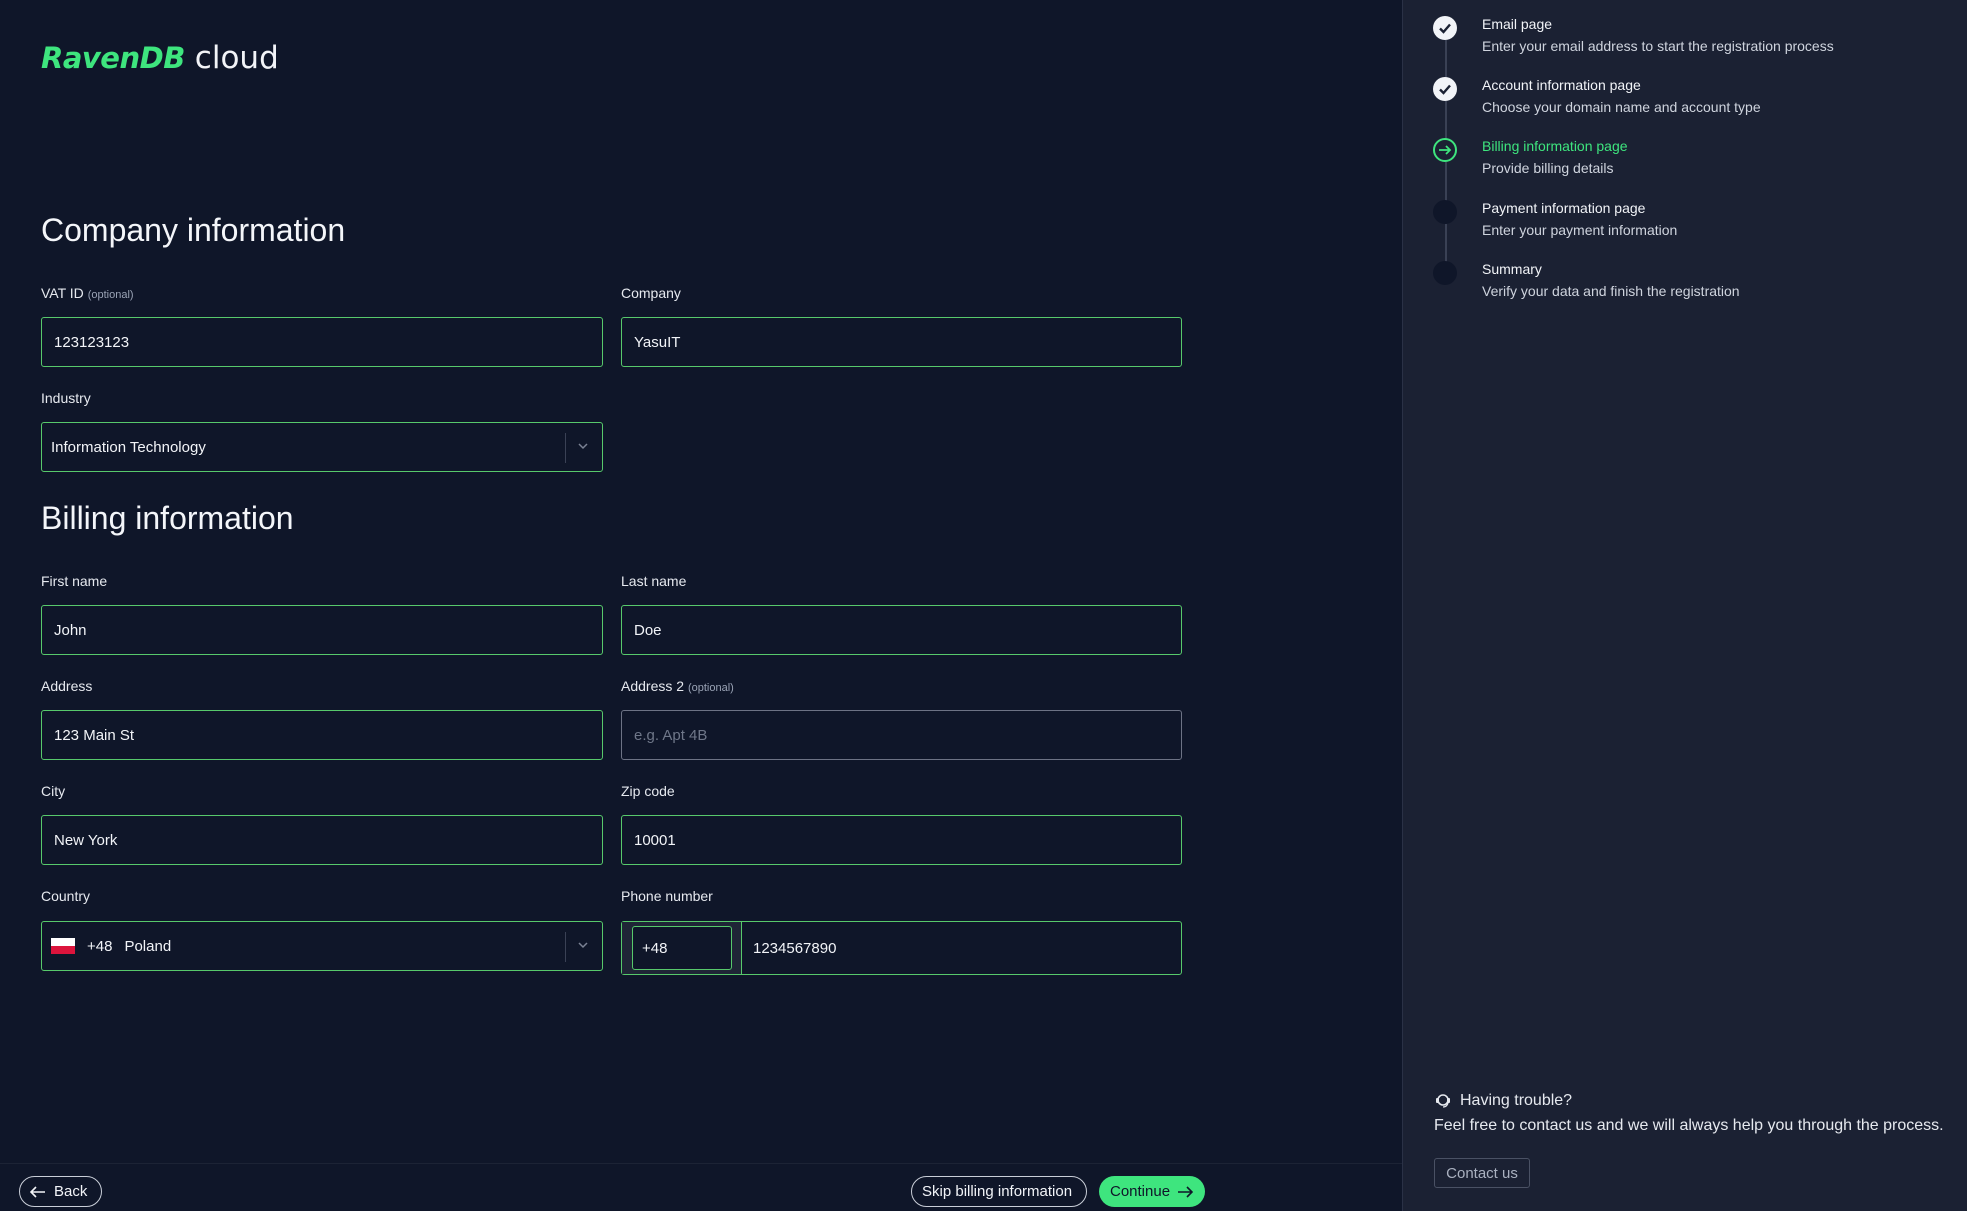  What do you see at coordinates (167, 518) in the screenshot?
I see `billing-section-title: Billing information` at bounding box center [167, 518].